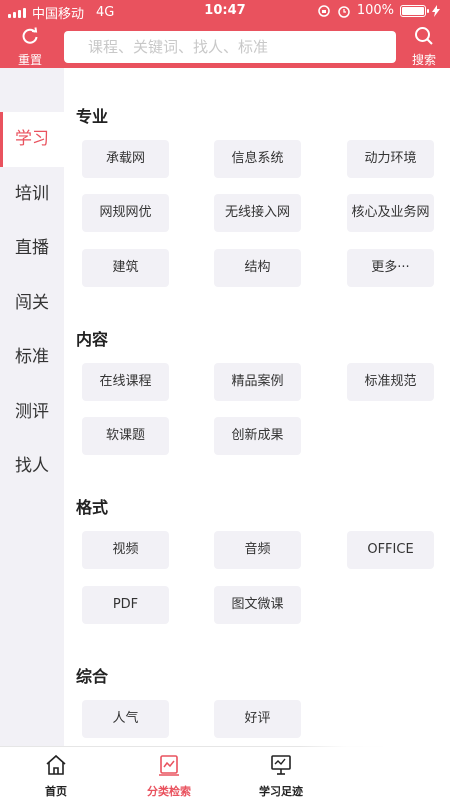 The height and width of the screenshot is (800, 450). Describe the element at coordinates (32, 303) in the screenshot. I see `sidebar-item-challenge: 闯关` at that location.